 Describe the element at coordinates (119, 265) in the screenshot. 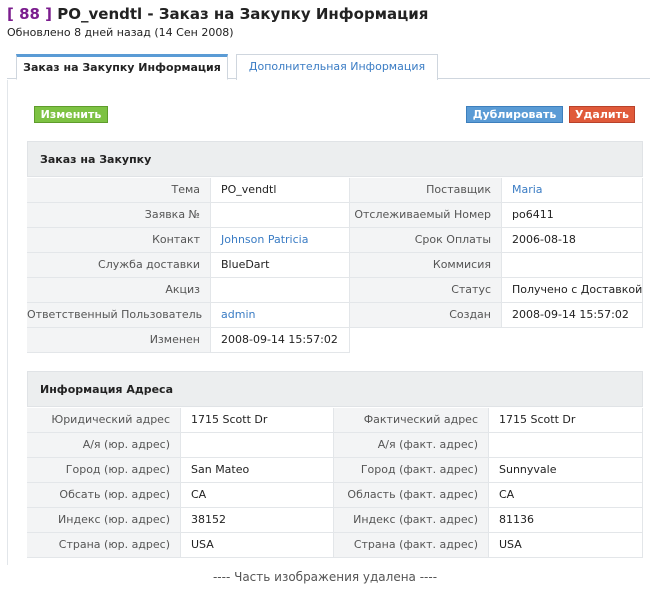

I see `field-label: Служба доставки` at that location.